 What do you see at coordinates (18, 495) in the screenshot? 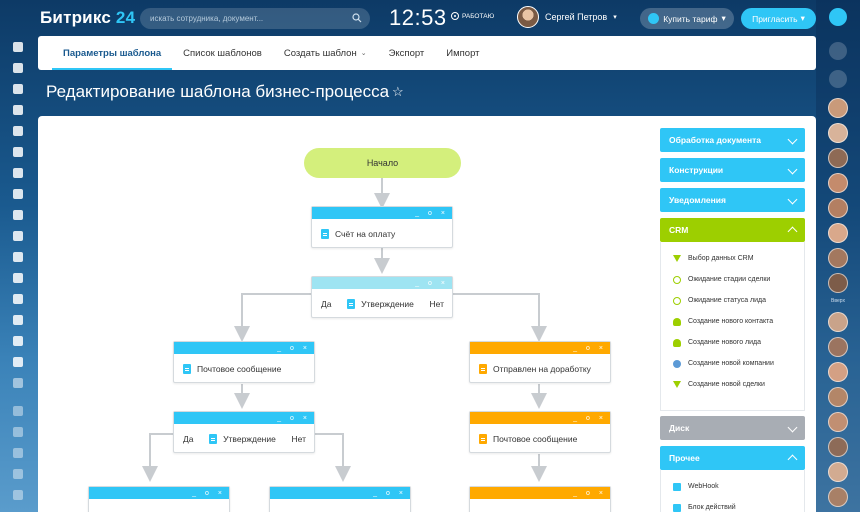
I see `add-icon` at bounding box center [18, 495].